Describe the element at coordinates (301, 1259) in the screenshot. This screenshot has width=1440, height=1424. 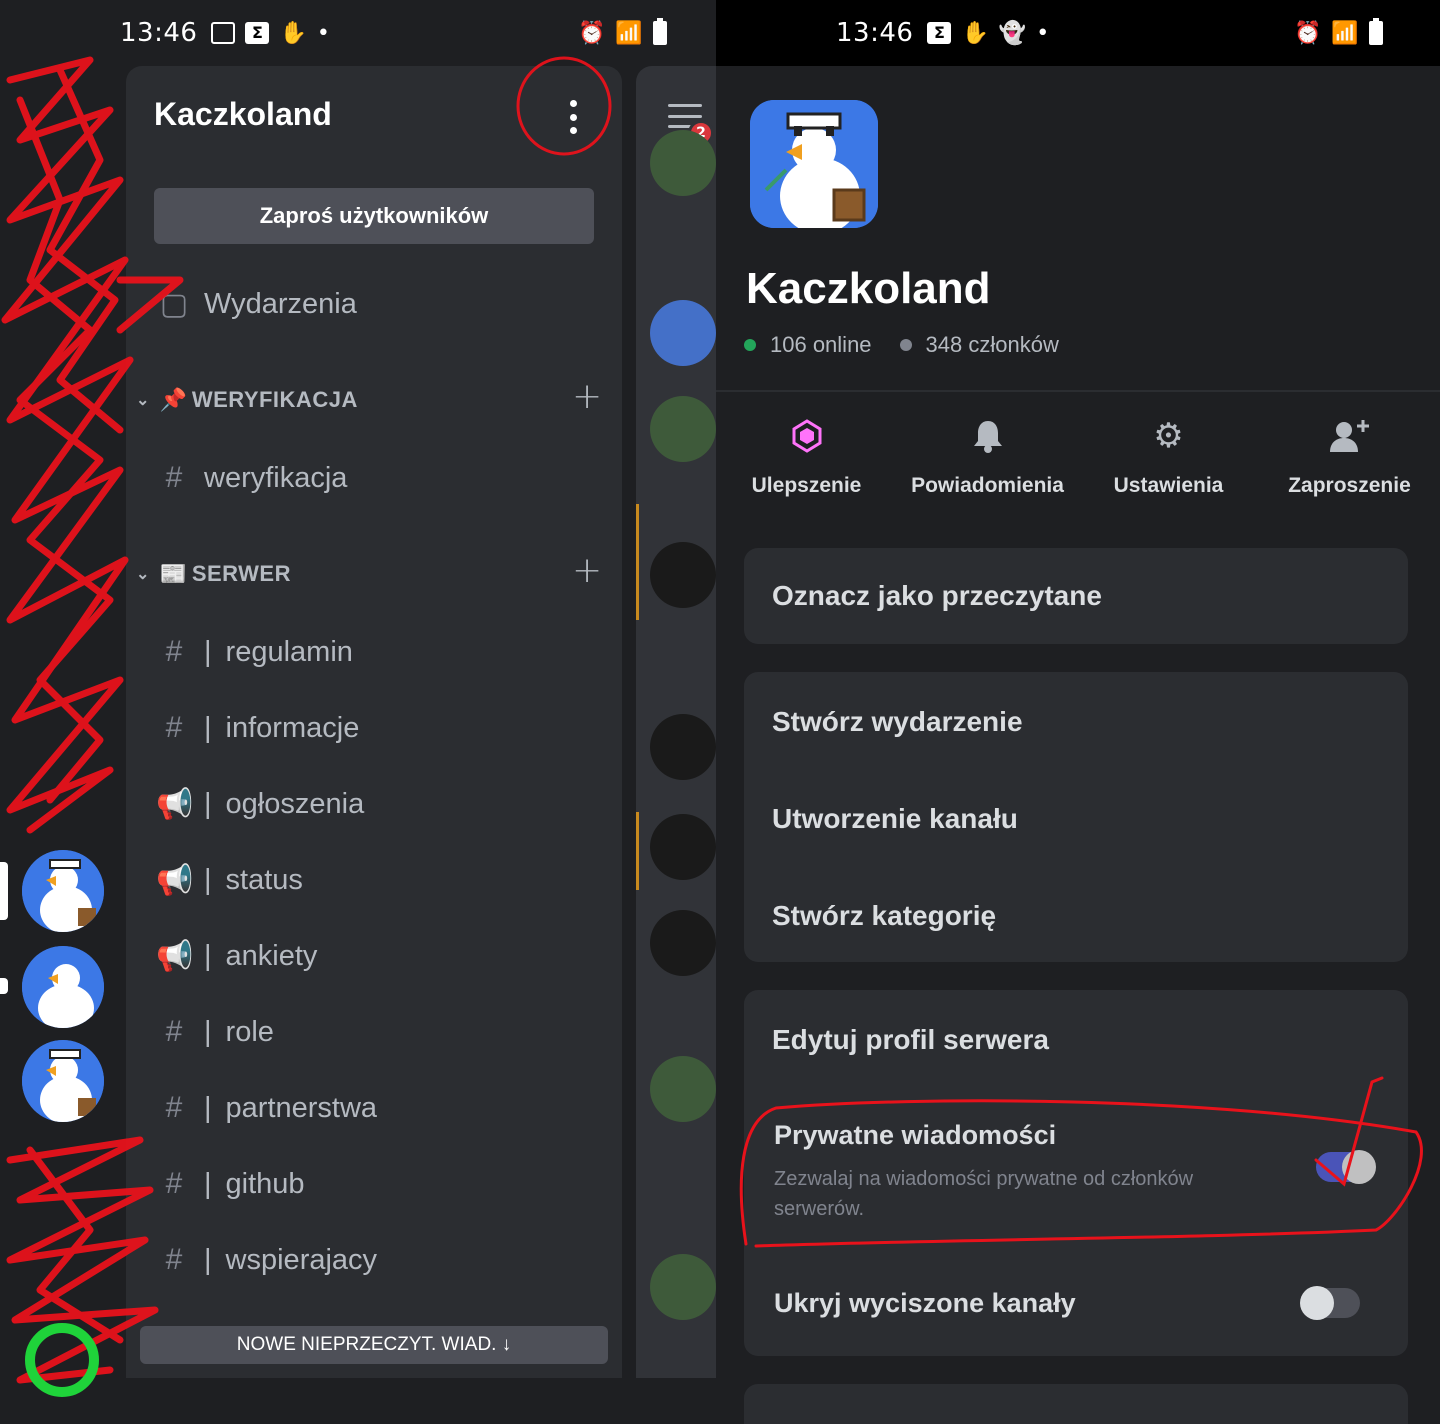
I see `channel-label: wspierajacy` at that location.